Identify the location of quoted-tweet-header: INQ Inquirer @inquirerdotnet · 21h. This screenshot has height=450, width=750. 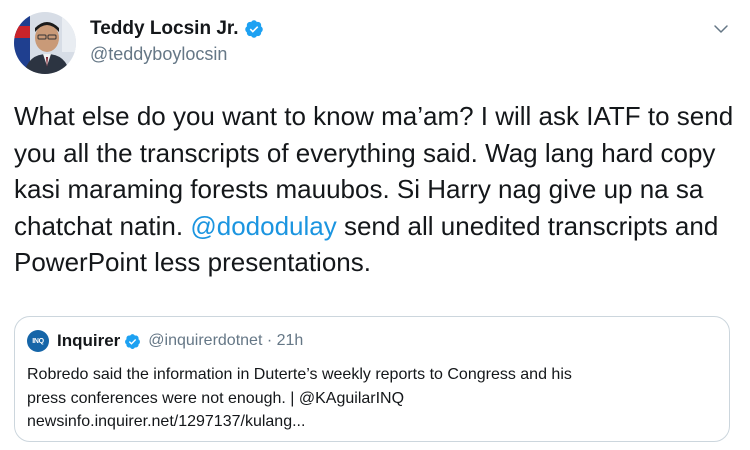
(372, 341).